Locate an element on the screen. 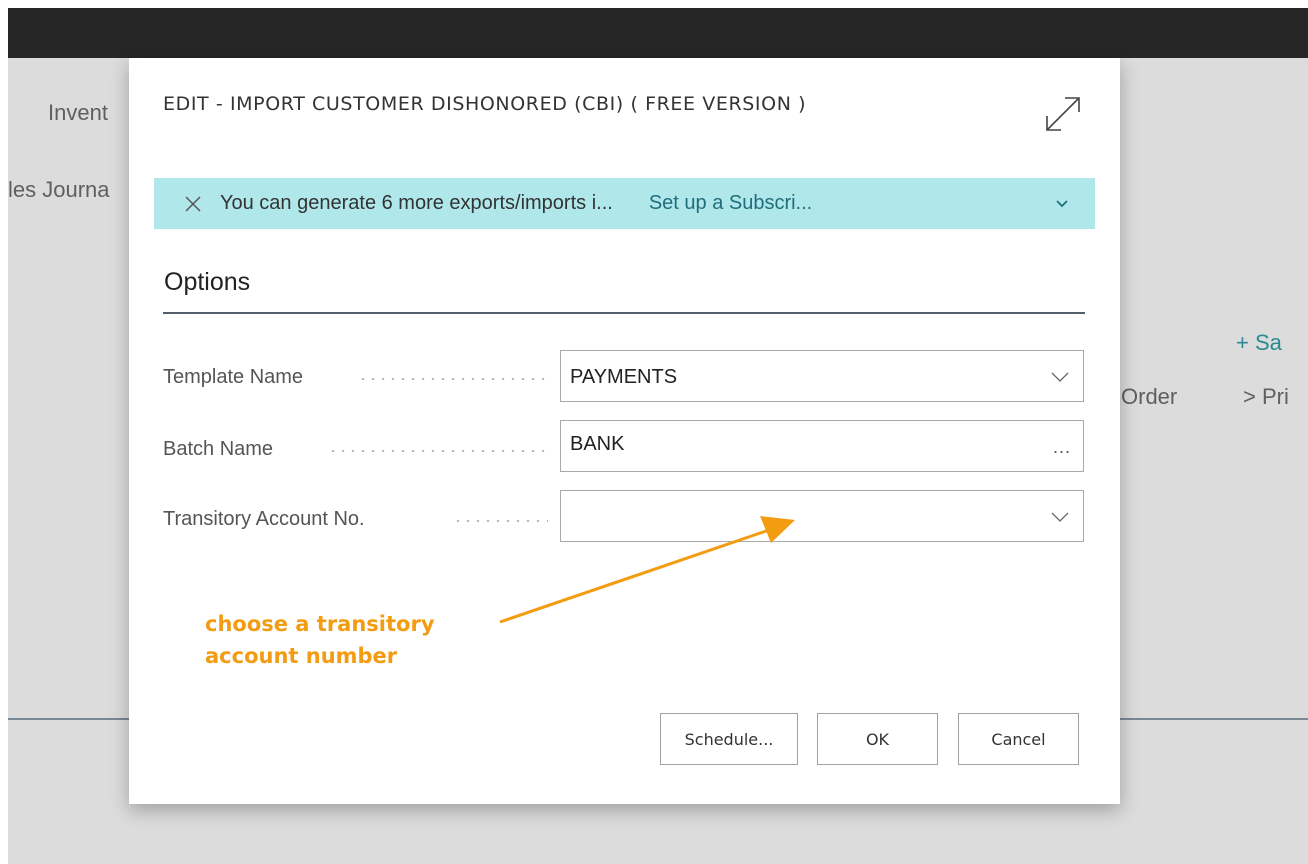 The image size is (1308, 864). bg-new-sales-action: + Sa is located at coordinates (1259, 343).